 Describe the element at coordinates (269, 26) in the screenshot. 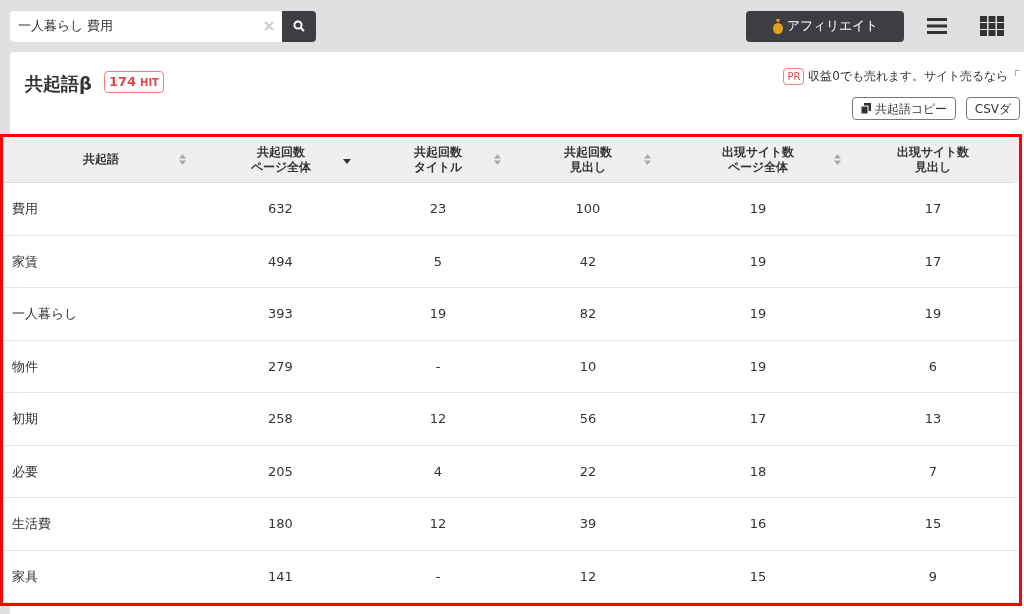

I see `clear-icon` at that location.